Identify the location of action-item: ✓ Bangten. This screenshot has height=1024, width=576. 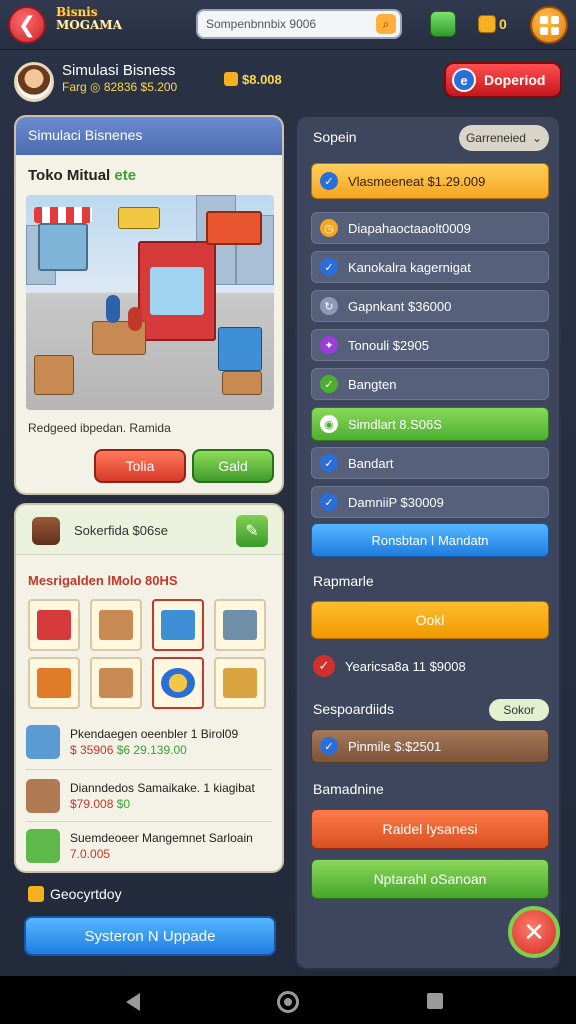
(430, 384).